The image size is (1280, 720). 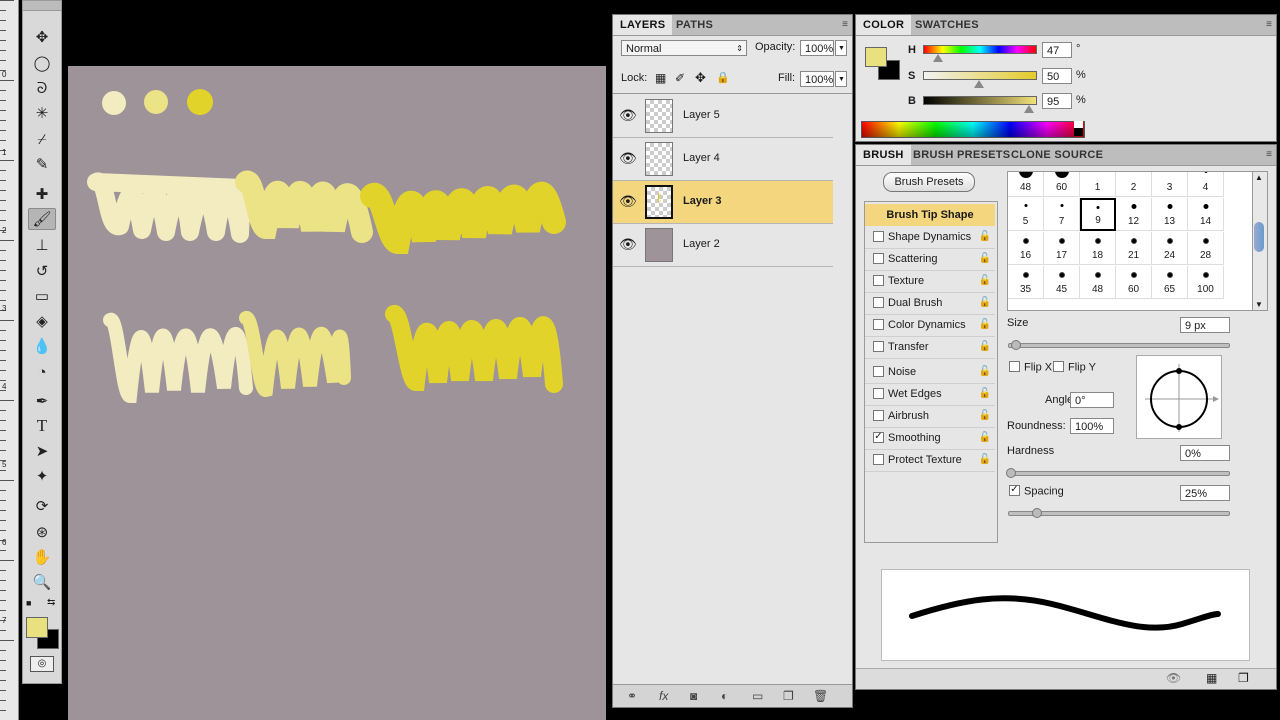 I want to click on dodge-tool-icon: ◔, so click(x=42, y=372).